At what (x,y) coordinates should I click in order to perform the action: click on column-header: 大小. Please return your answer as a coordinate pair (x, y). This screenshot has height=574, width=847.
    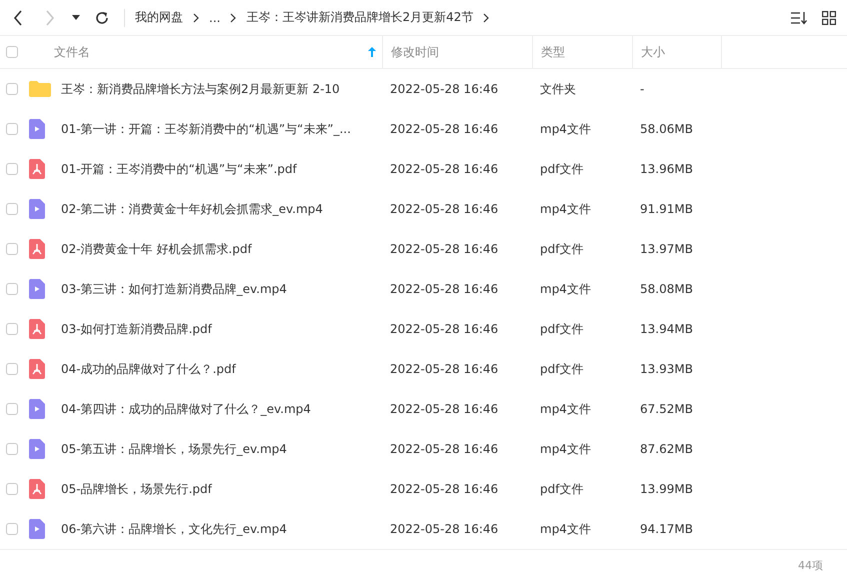
    Looking at the image, I should click on (653, 52).